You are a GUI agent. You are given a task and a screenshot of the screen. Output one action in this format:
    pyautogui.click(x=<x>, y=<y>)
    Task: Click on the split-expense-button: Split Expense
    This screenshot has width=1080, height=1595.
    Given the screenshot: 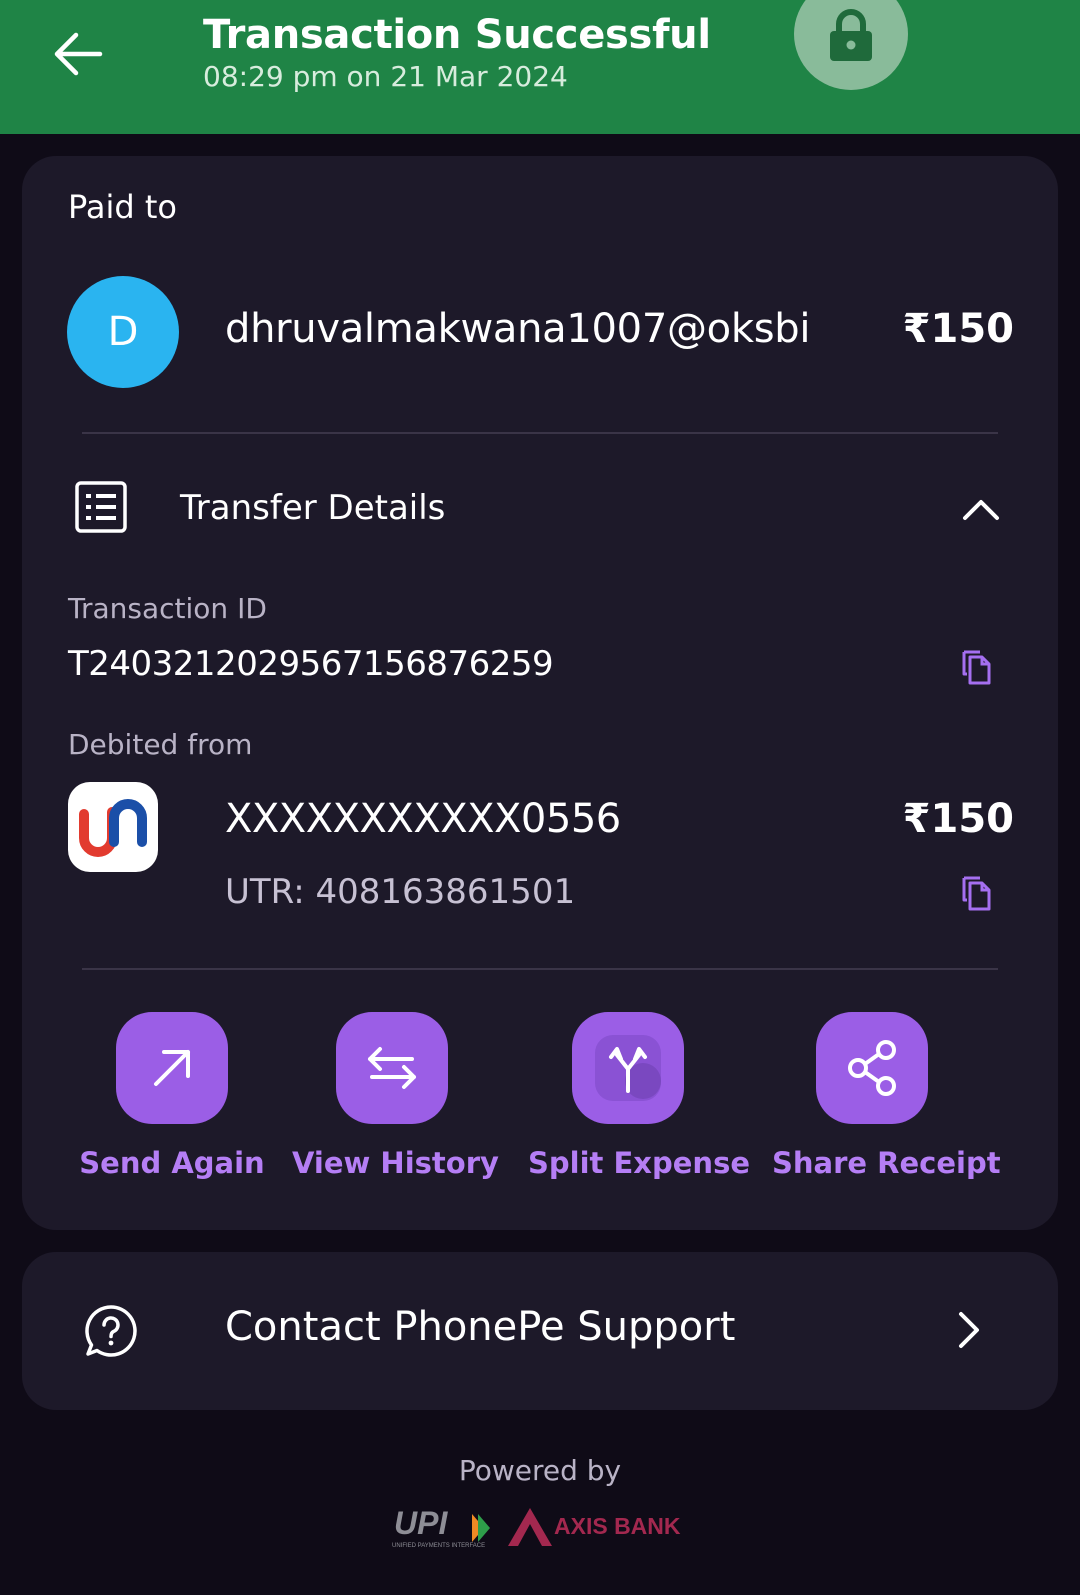 What is the action you would take?
    pyautogui.click(x=639, y=1096)
    